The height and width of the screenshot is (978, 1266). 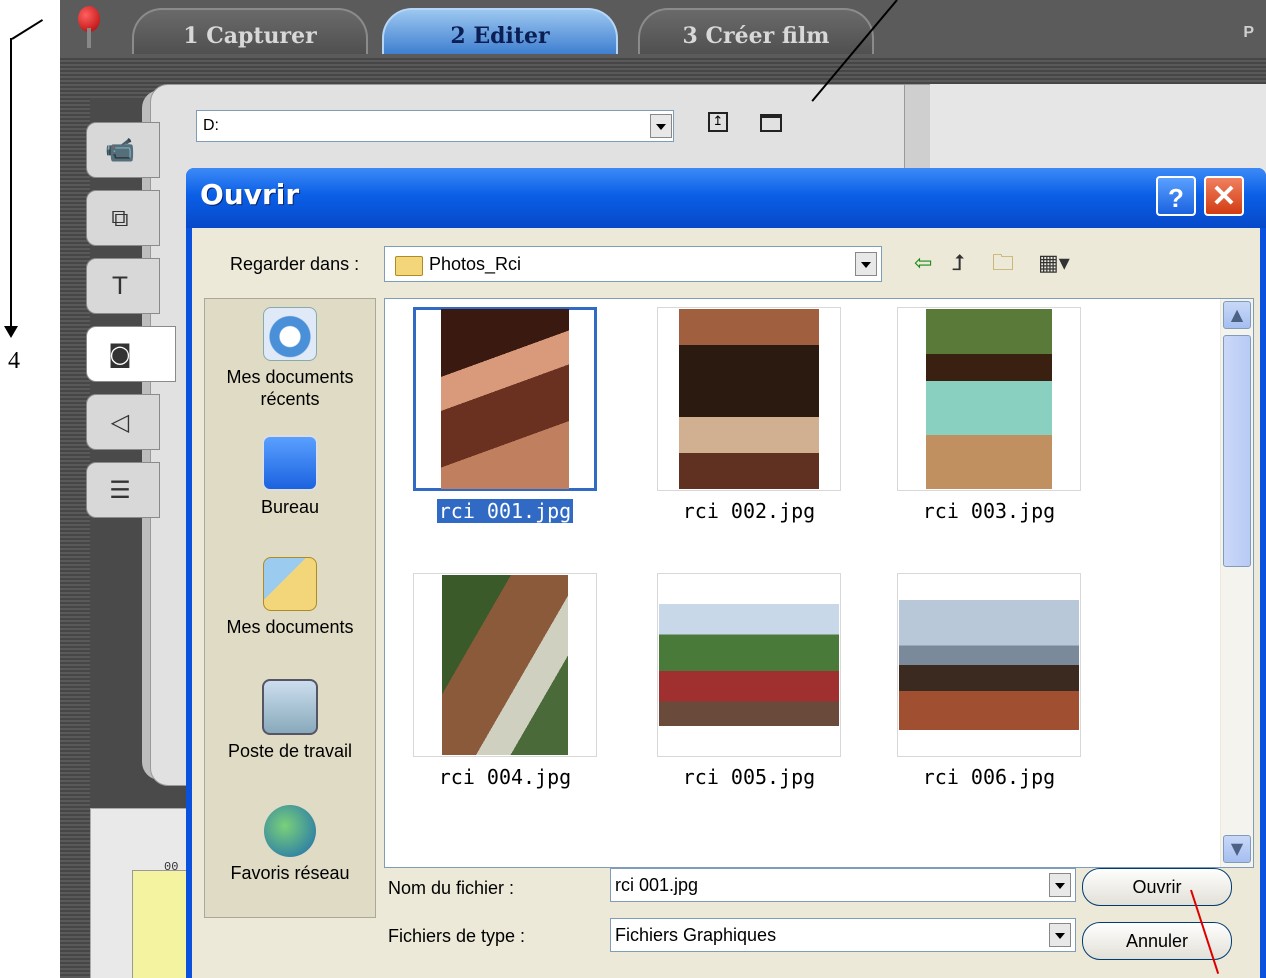 What do you see at coordinates (1224, 196) in the screenshot?
I see `close-button: ✕` at bounding box center [1224, 196].